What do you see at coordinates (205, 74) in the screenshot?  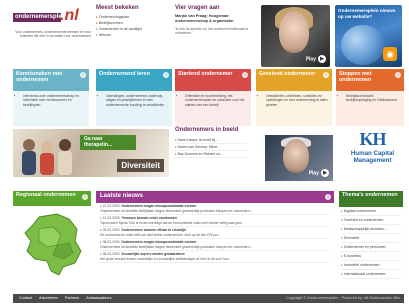 I see `box-title: Startend ondernemer` at bounding box center [205, 74].